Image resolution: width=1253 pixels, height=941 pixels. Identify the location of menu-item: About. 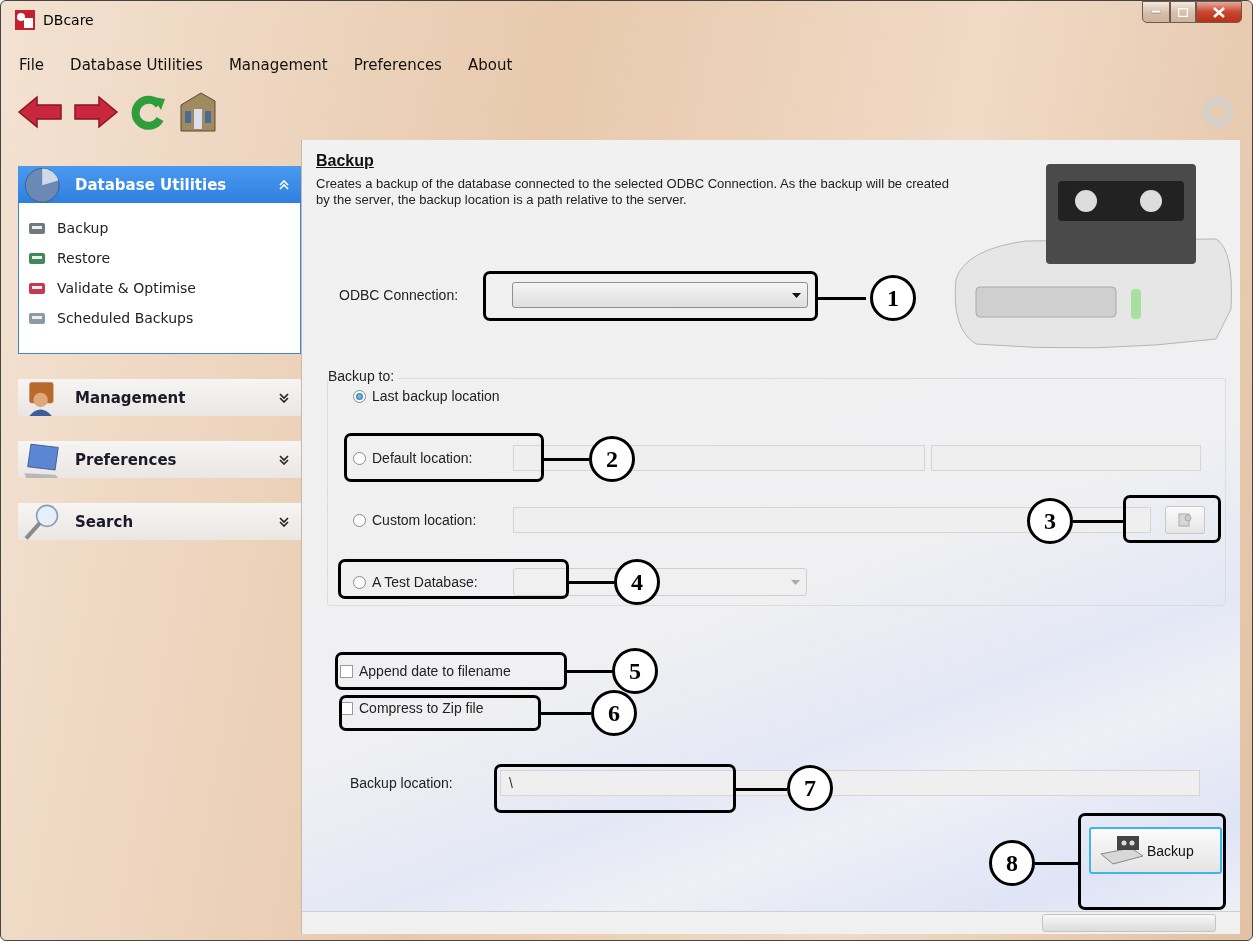
(490, 65).